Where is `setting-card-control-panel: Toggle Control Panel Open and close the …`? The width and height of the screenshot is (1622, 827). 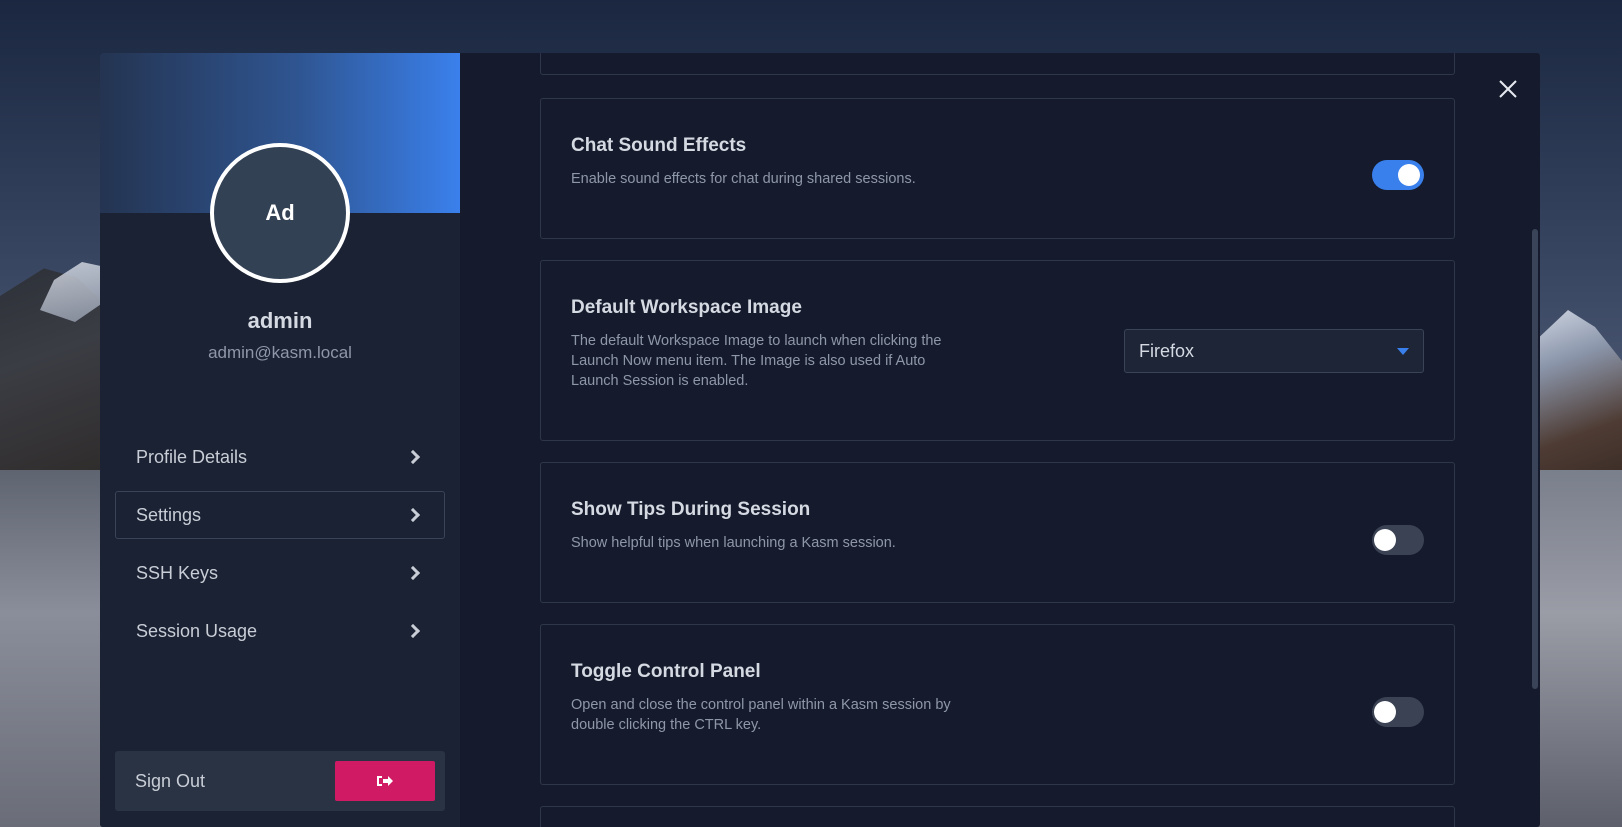 setting-card-control-panel: Toggle Control Panel Open and close the … is located at coordinates (997, 704).